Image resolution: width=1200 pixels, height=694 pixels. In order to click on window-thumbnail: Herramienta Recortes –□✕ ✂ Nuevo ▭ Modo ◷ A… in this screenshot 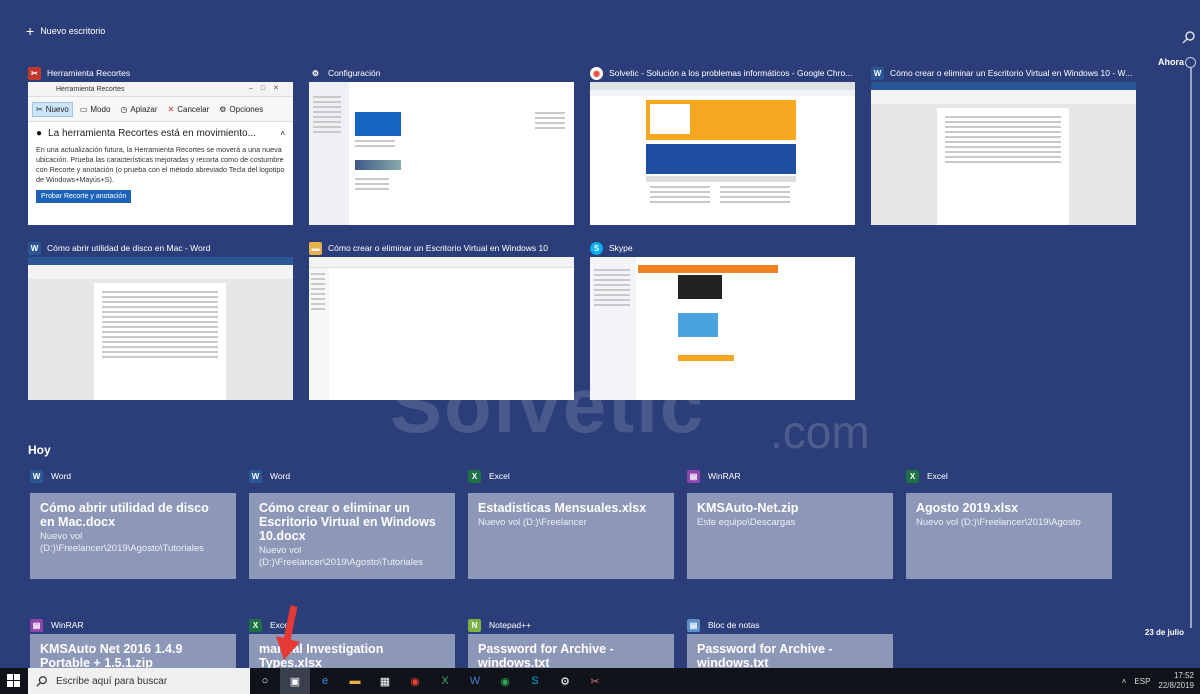, I will do `click(160, 153)`.